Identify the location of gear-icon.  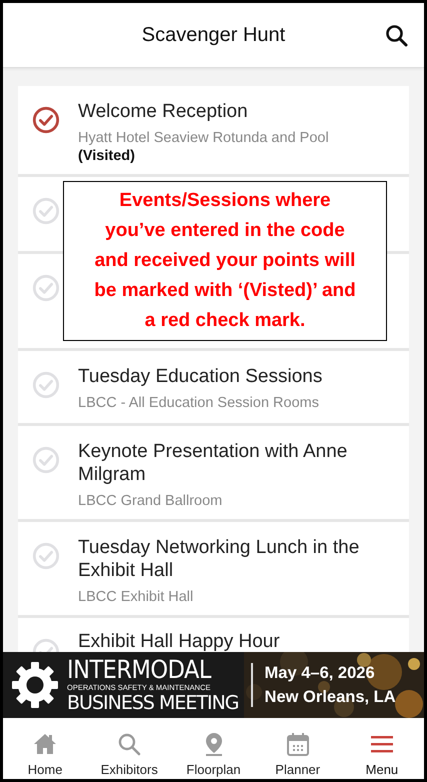
(35, 685).